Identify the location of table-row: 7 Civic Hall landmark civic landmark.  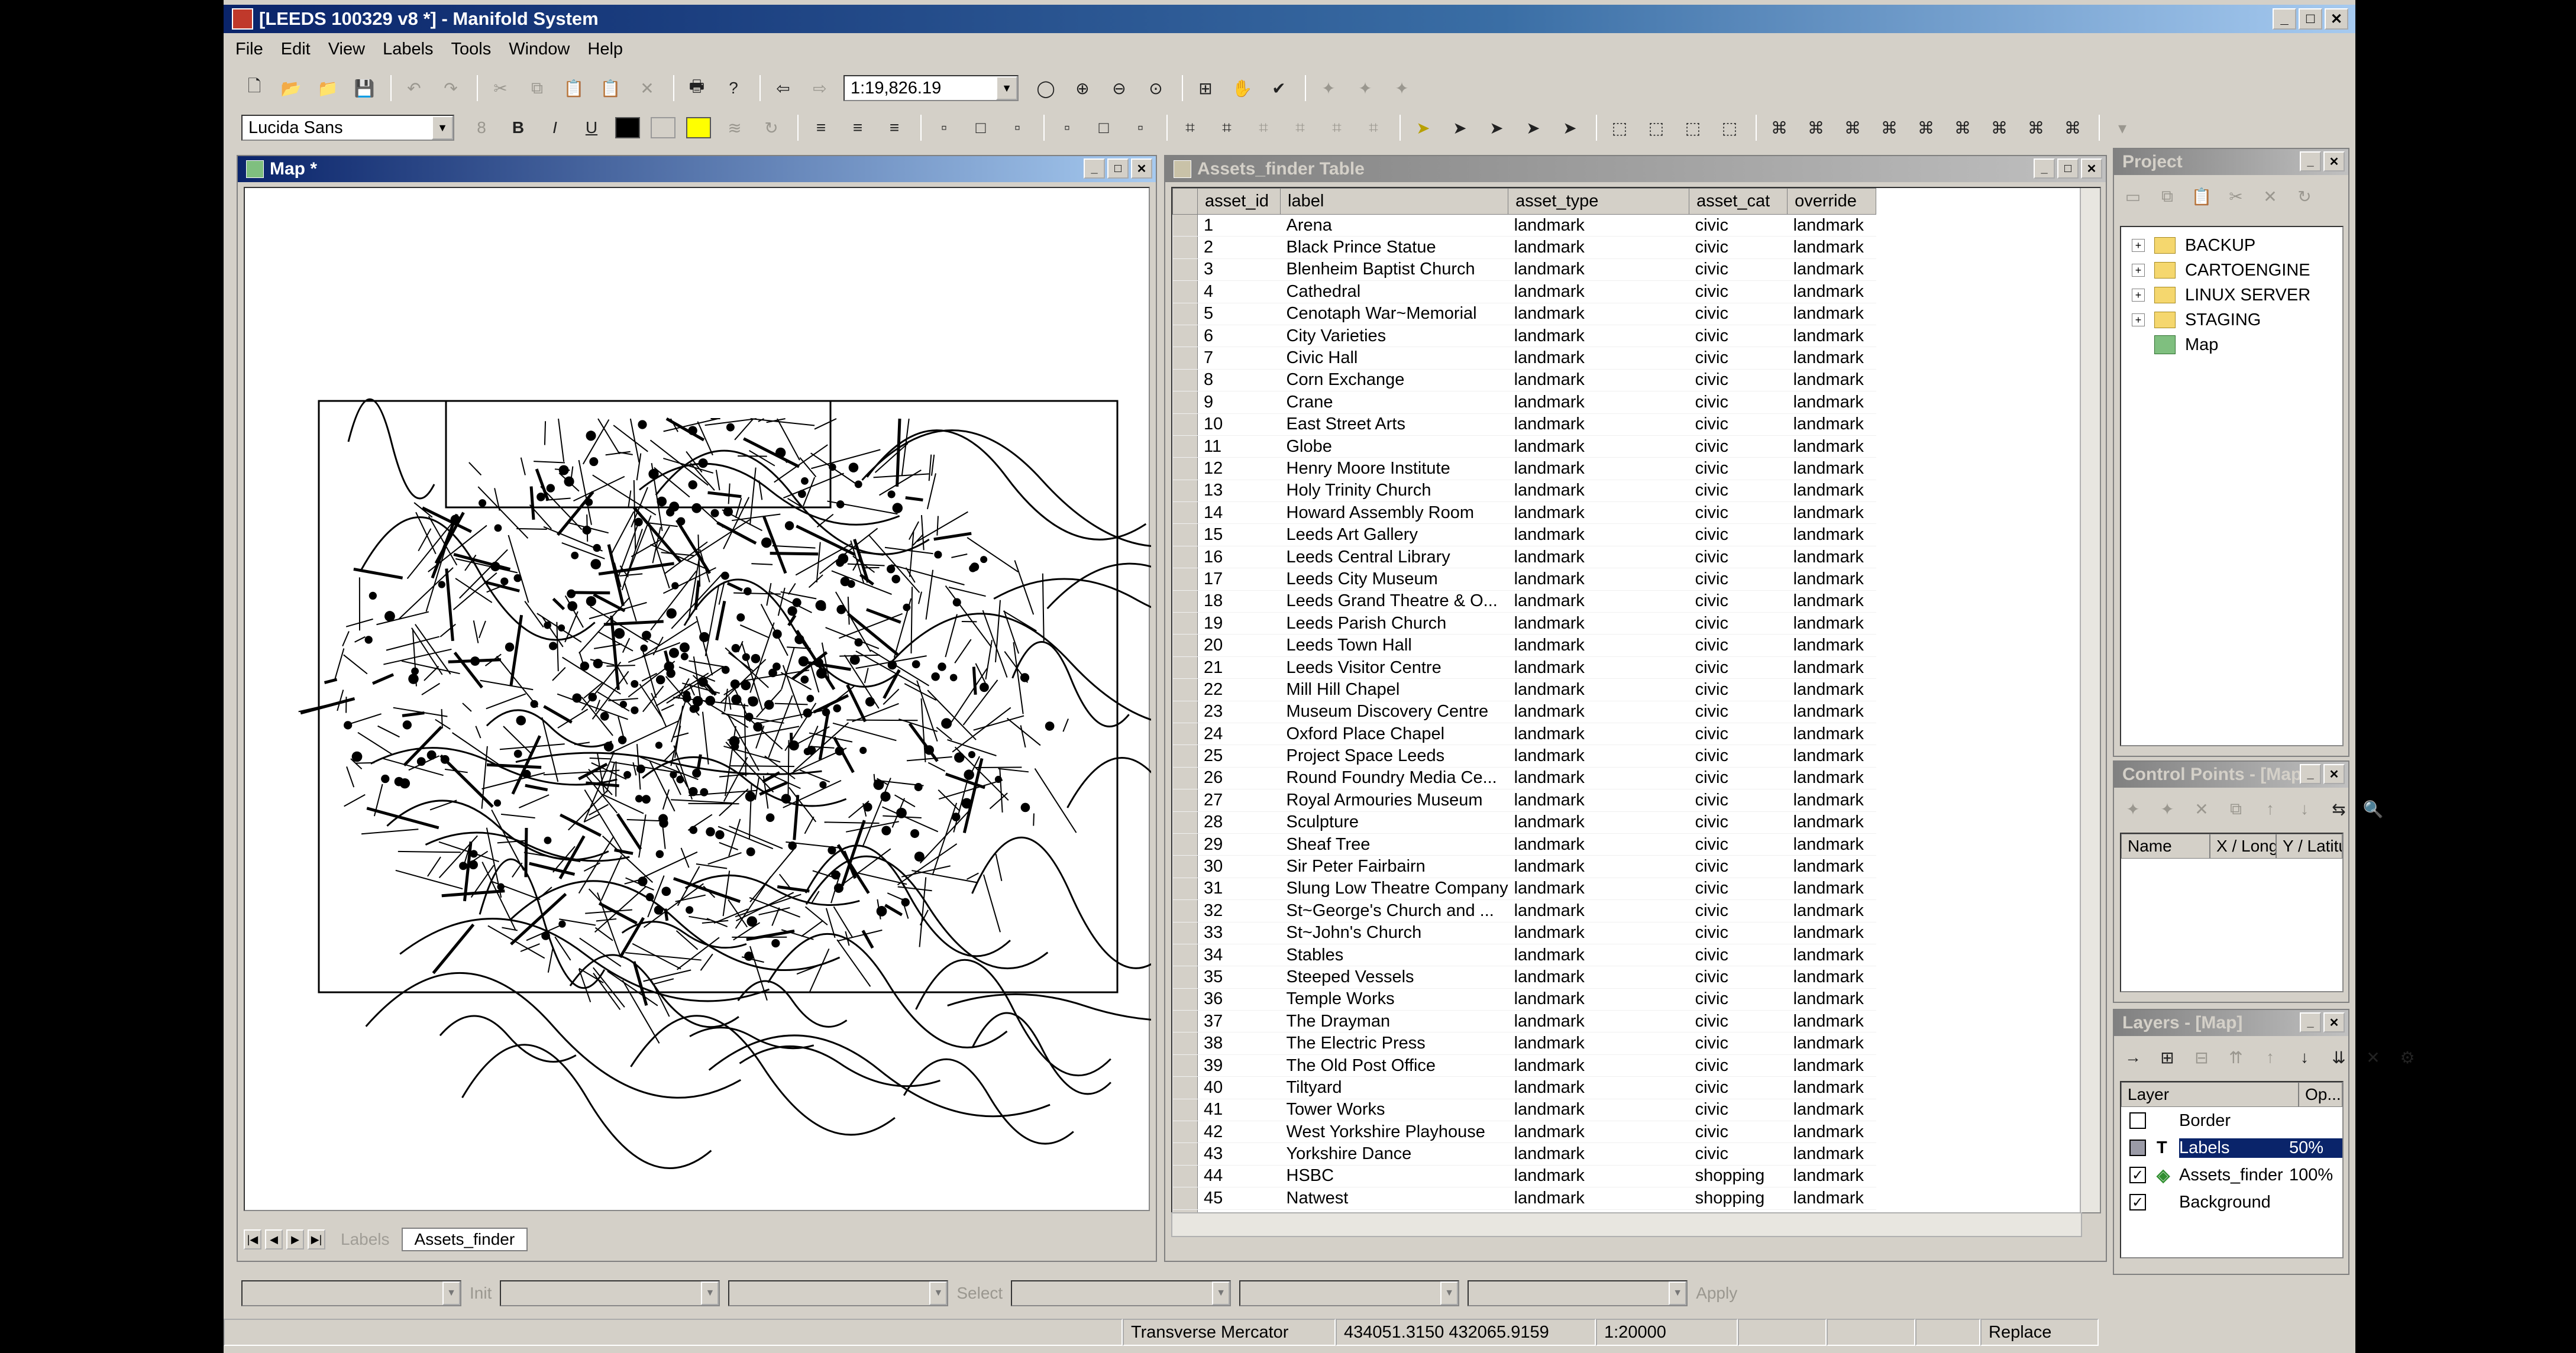
(1524, 358).